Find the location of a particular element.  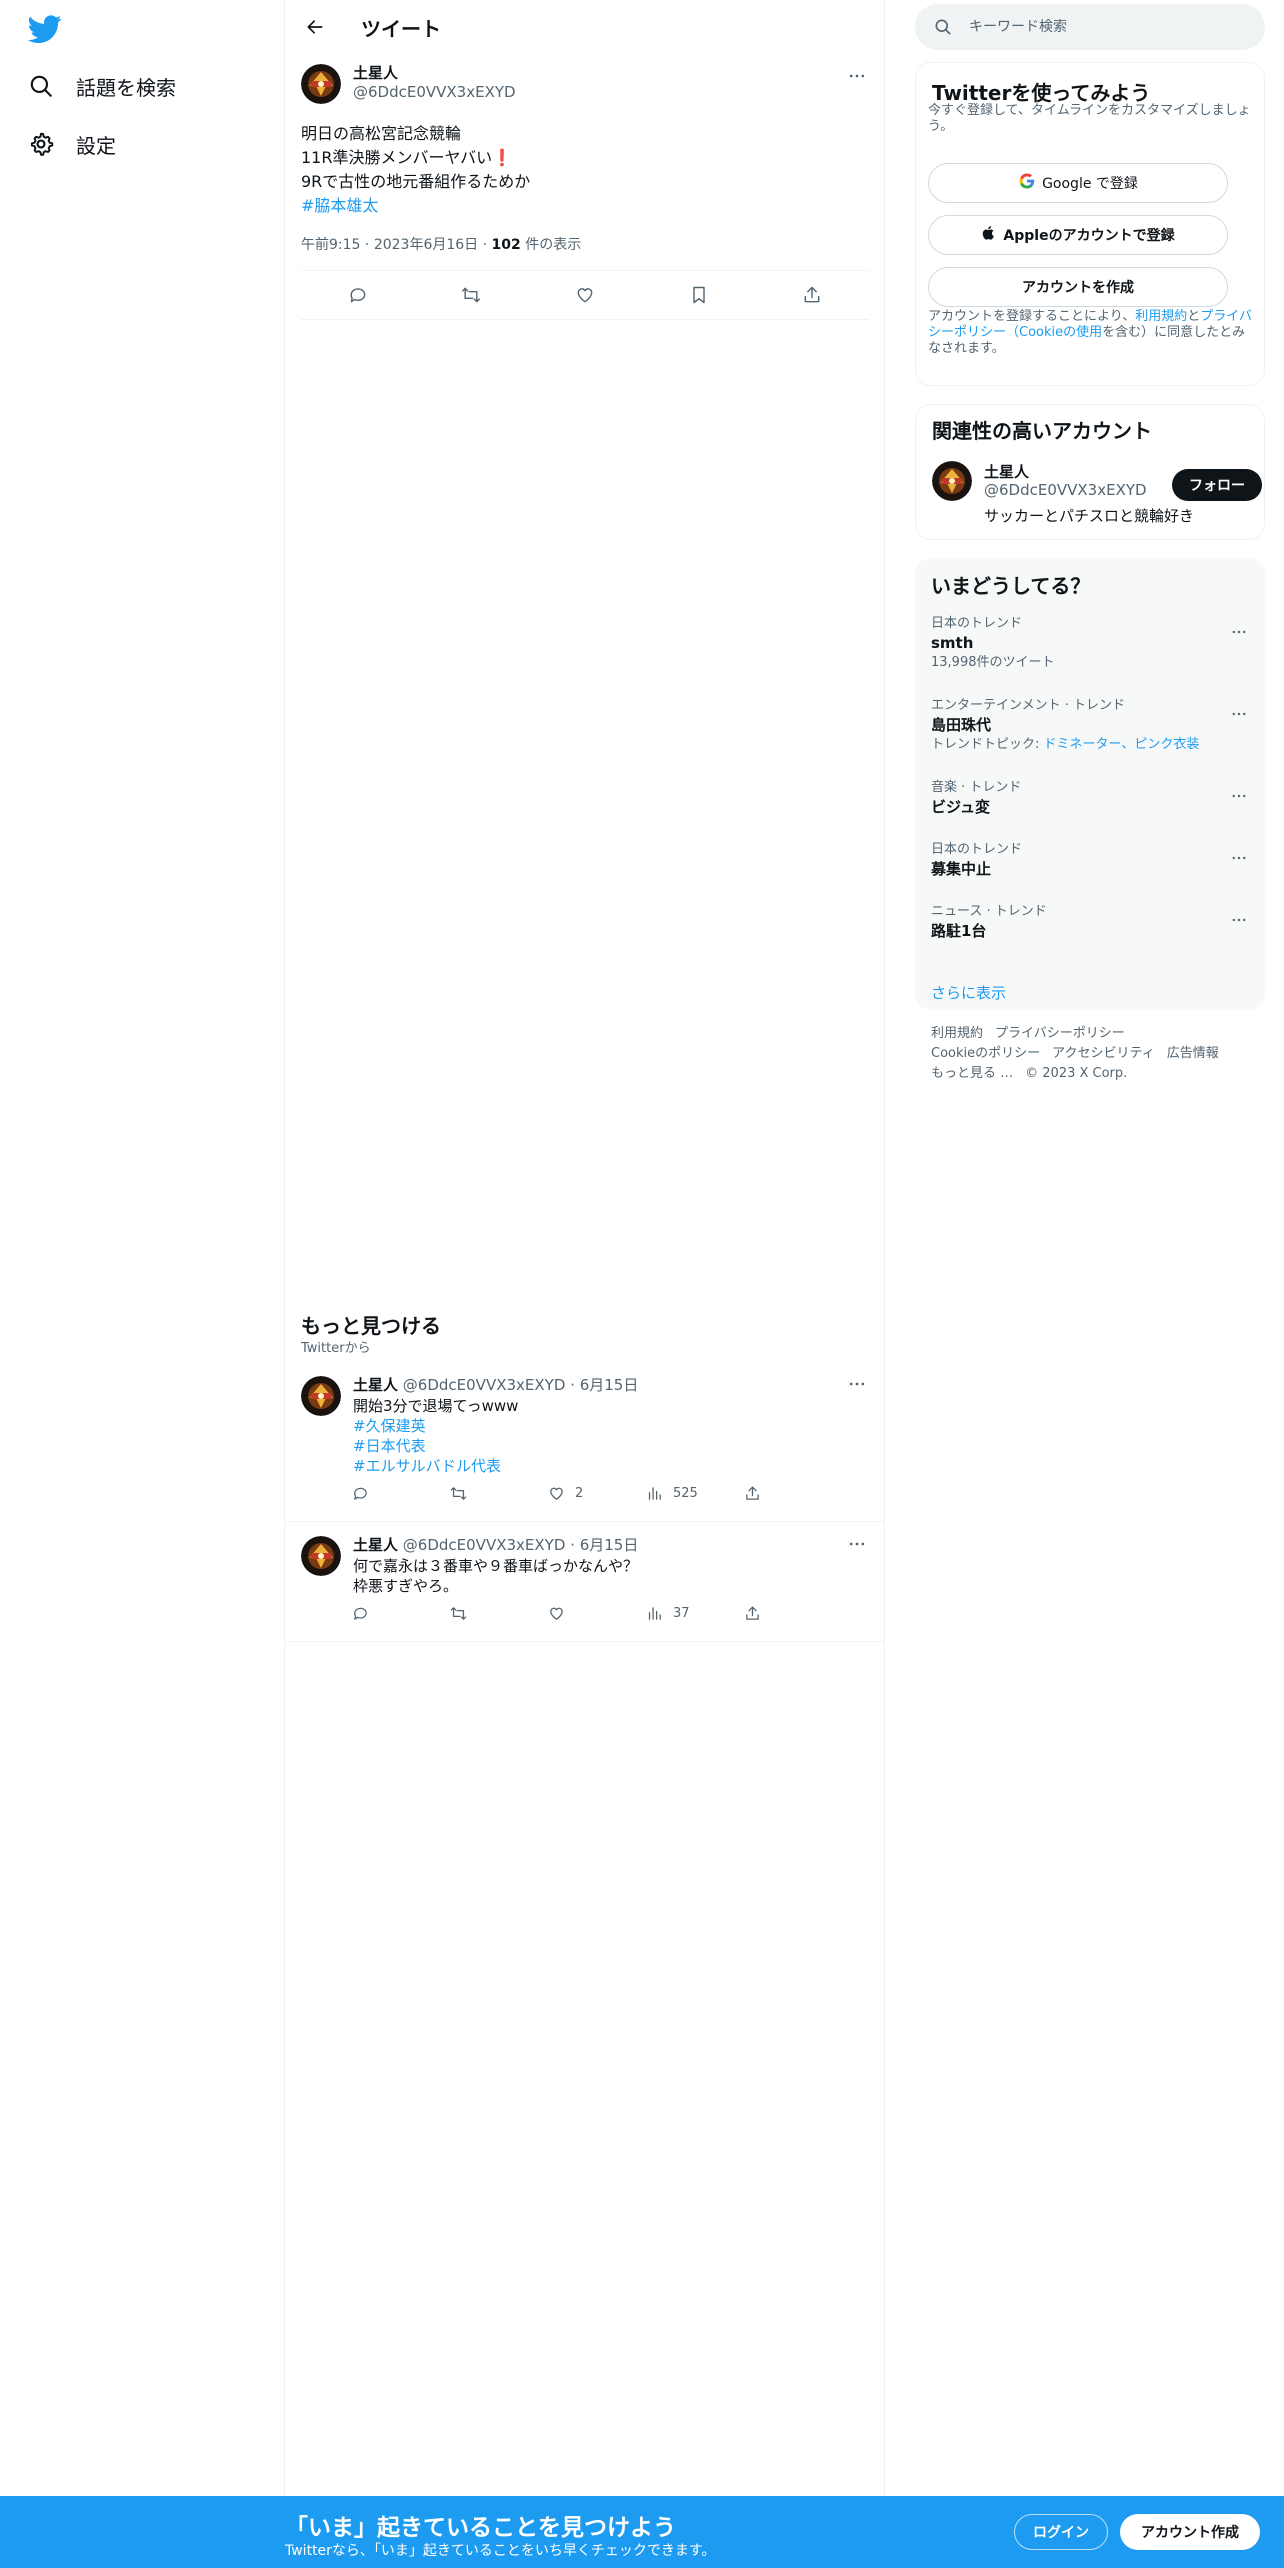

author-handle: @6DdcE0VVX3xEXYD is located at coordinates (434, 92).